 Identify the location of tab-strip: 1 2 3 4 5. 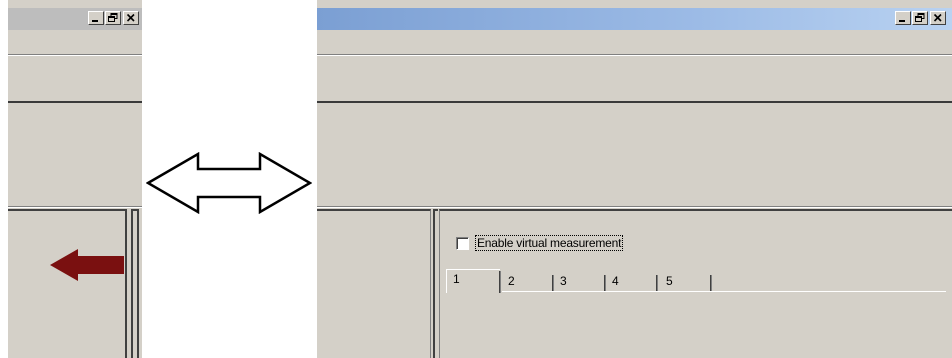
(696, 281).